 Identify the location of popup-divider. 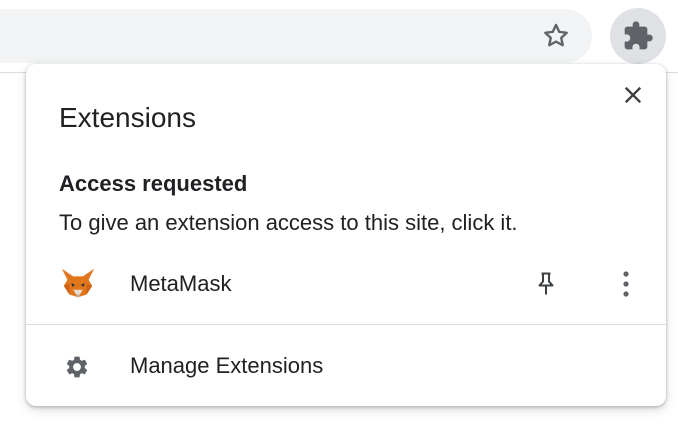
(346, 324).